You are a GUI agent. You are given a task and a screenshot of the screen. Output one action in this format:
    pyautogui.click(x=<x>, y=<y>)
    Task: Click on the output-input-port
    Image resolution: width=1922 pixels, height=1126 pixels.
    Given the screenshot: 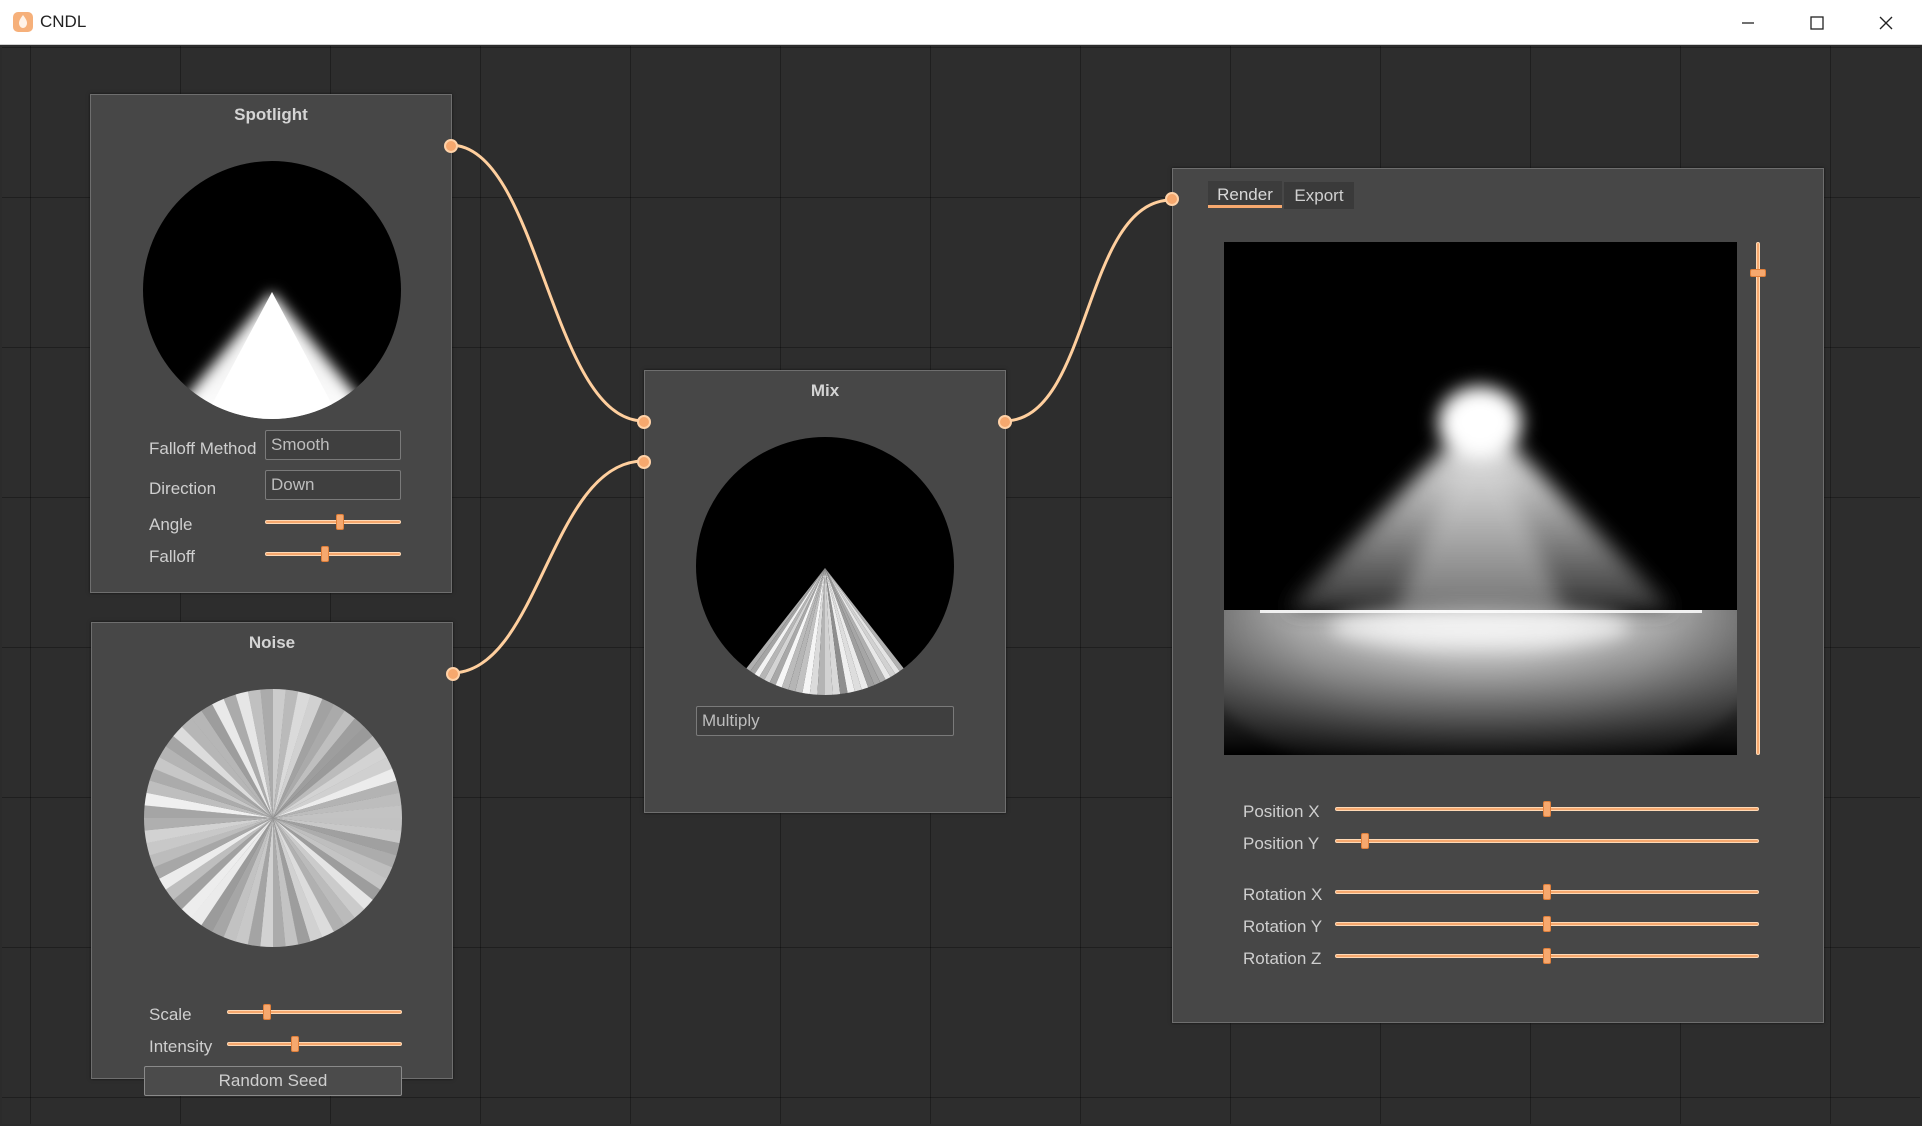 What is the action you would take?
    pyautogui.click(x=1172, y=199)
    